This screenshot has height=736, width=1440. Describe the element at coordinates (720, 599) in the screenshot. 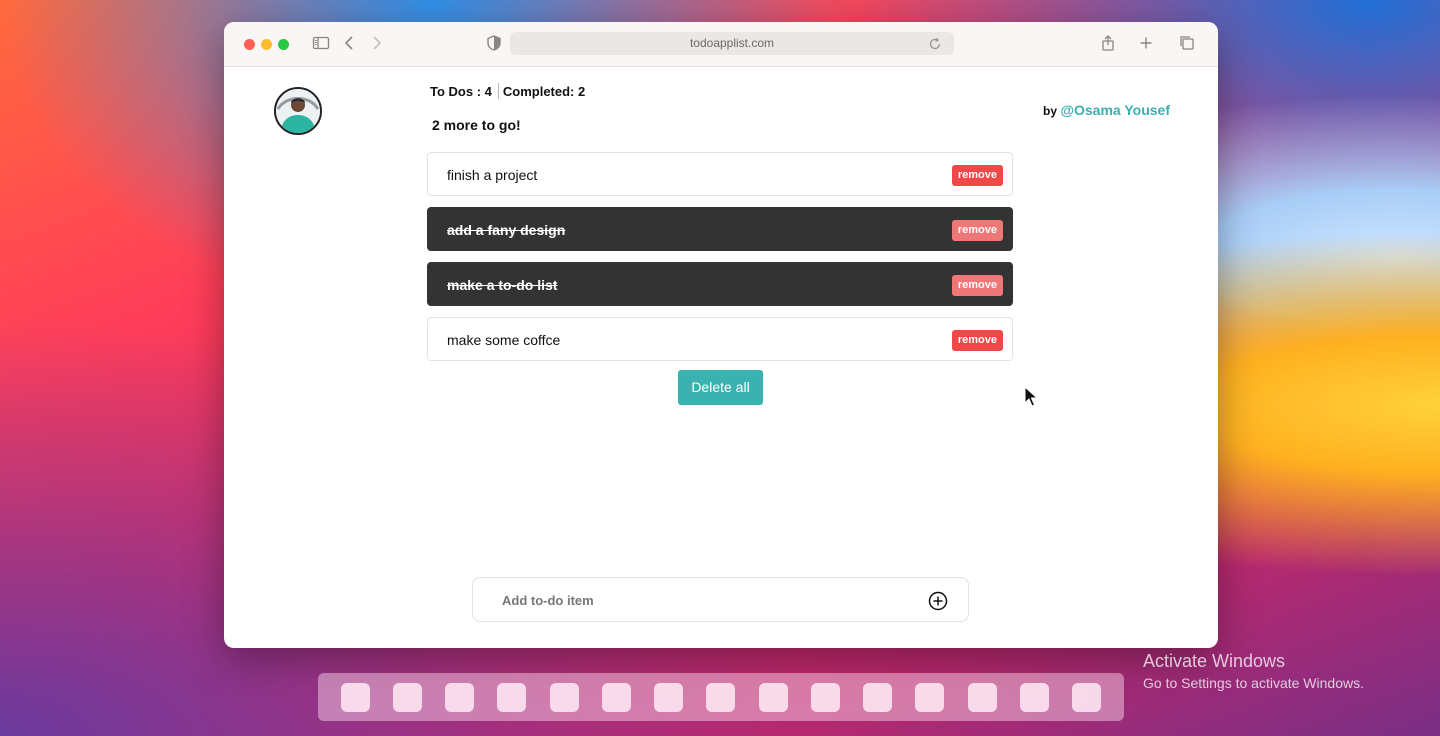

I see `add-todo-input: Add to-do item` at that location.